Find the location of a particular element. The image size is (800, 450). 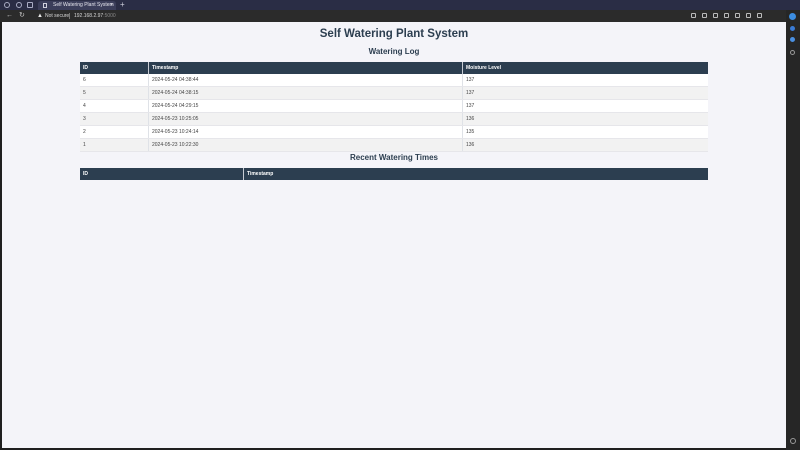

table-row: 3 2024-05-23 10:25:05 136 is located at coordinates (394, 119).